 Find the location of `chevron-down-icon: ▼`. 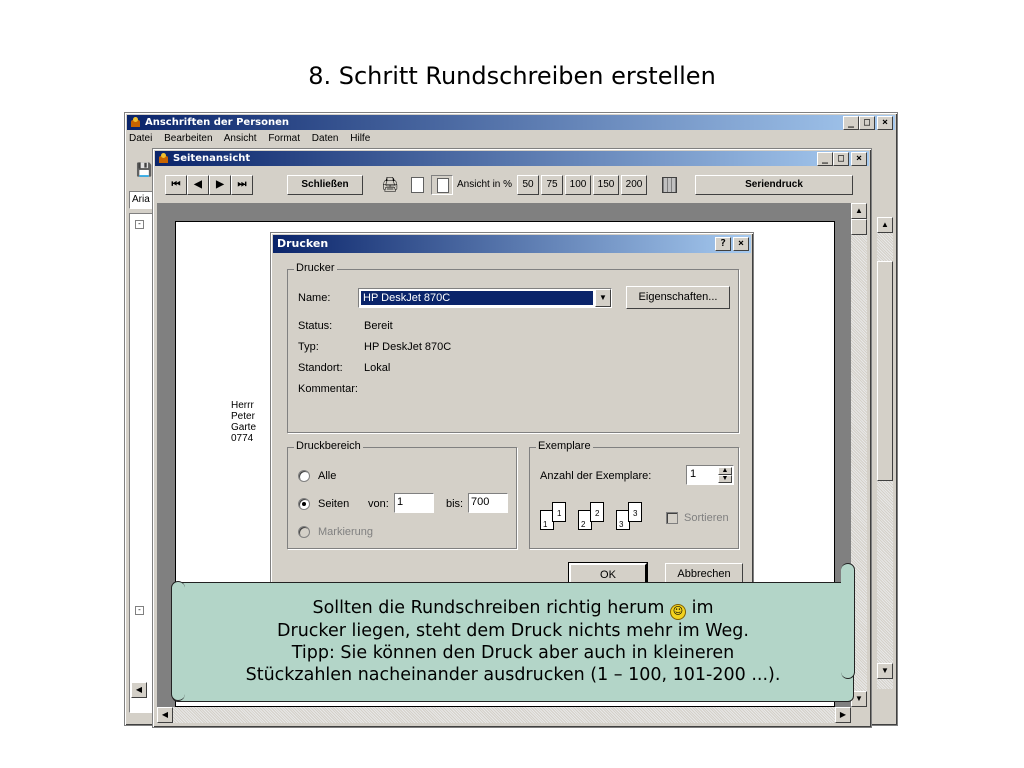

chevron-down-icon: ▼ is located at coordinates (603, 298).